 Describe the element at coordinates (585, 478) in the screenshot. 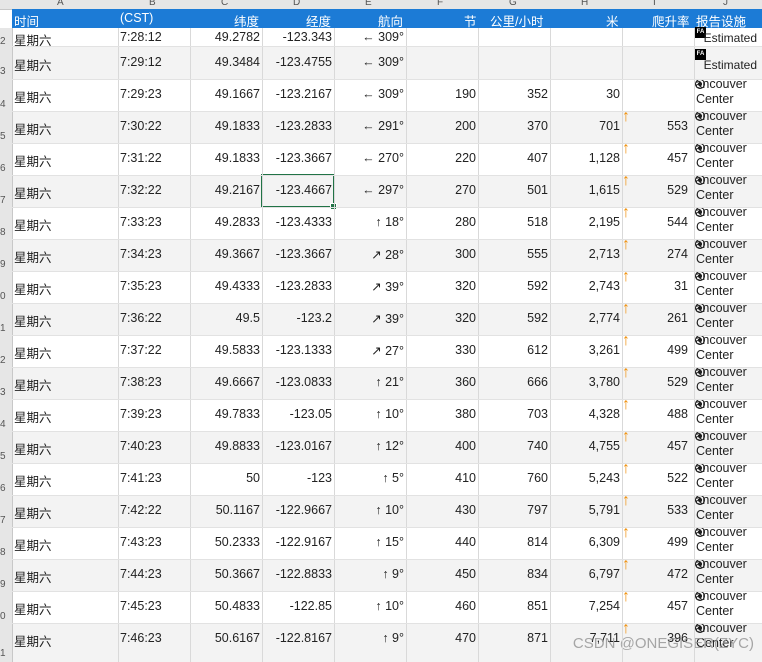

I see `cell-meters: 5,243` at that location.